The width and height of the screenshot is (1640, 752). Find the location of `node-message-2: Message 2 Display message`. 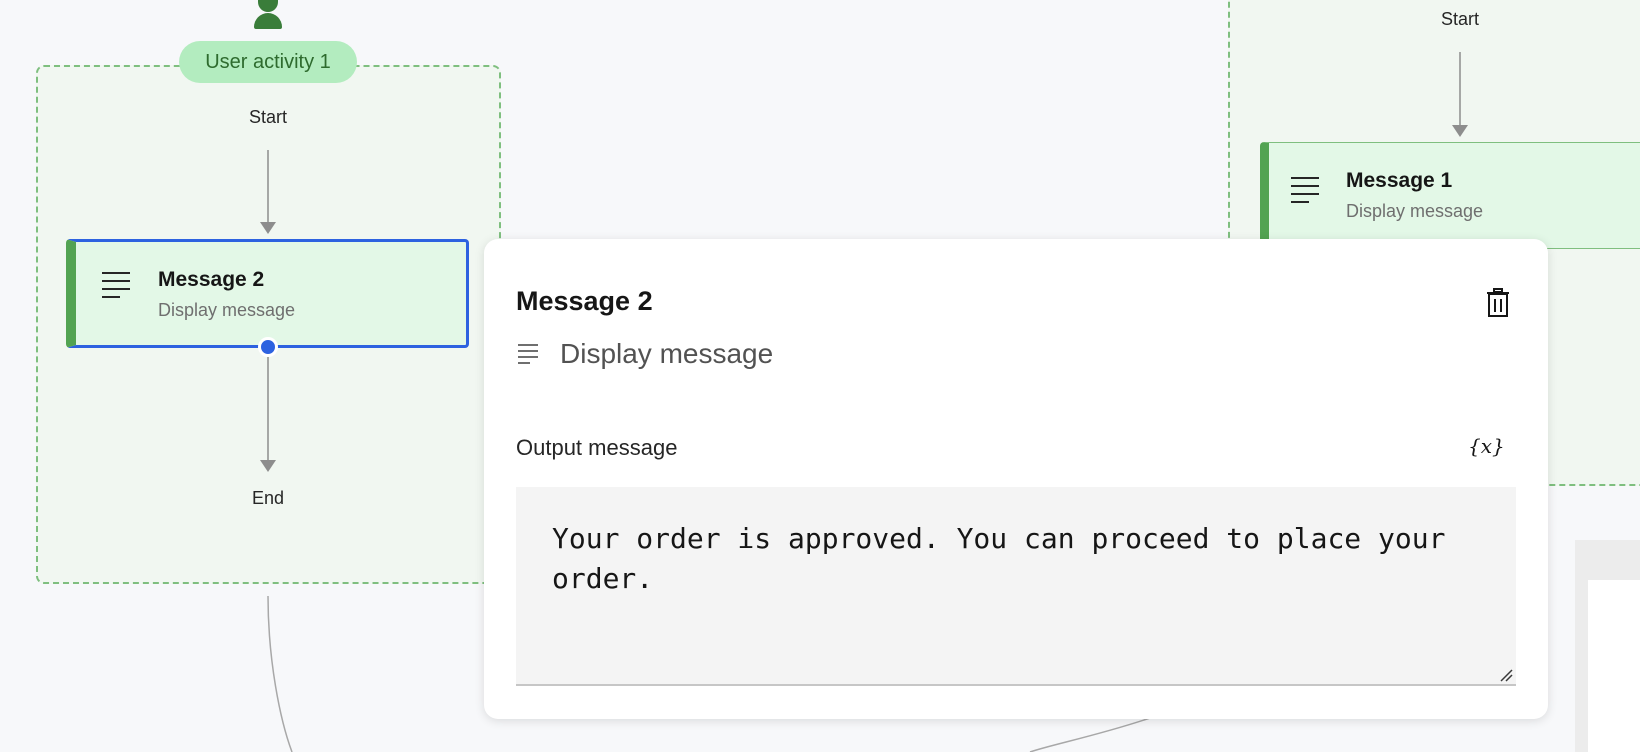

node-message-2: Message 2 Display message is located at coordinates (267, 293).